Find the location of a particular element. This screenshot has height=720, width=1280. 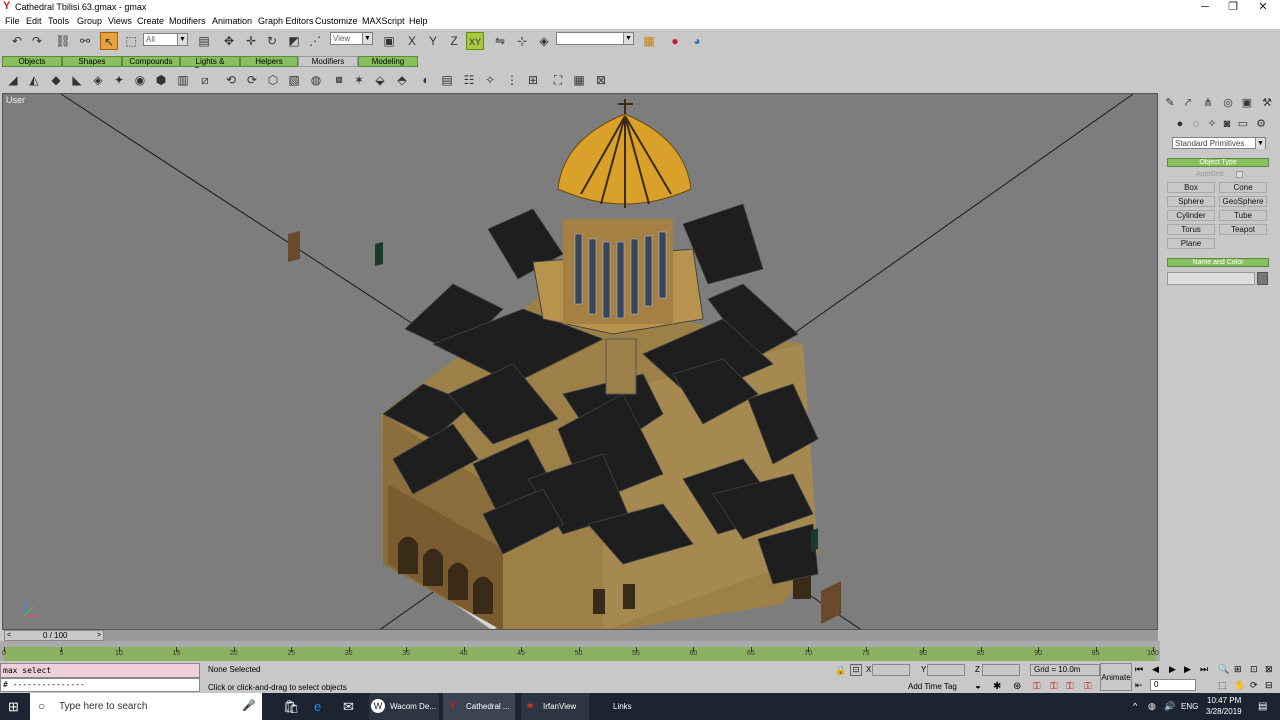

chevron-up-icon: ^ is located at coordinates (1135, 706).